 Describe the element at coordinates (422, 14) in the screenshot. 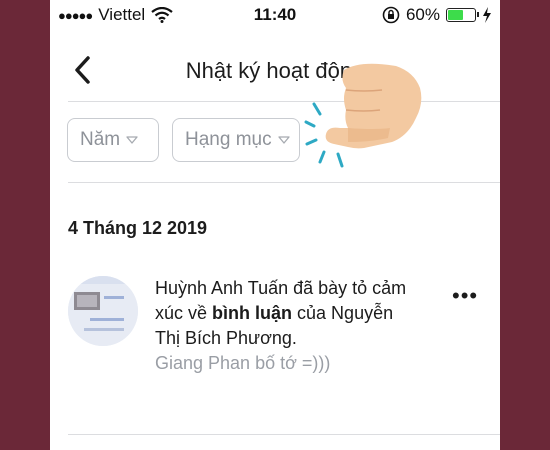

I see `battery-percent: 60%` at that location.